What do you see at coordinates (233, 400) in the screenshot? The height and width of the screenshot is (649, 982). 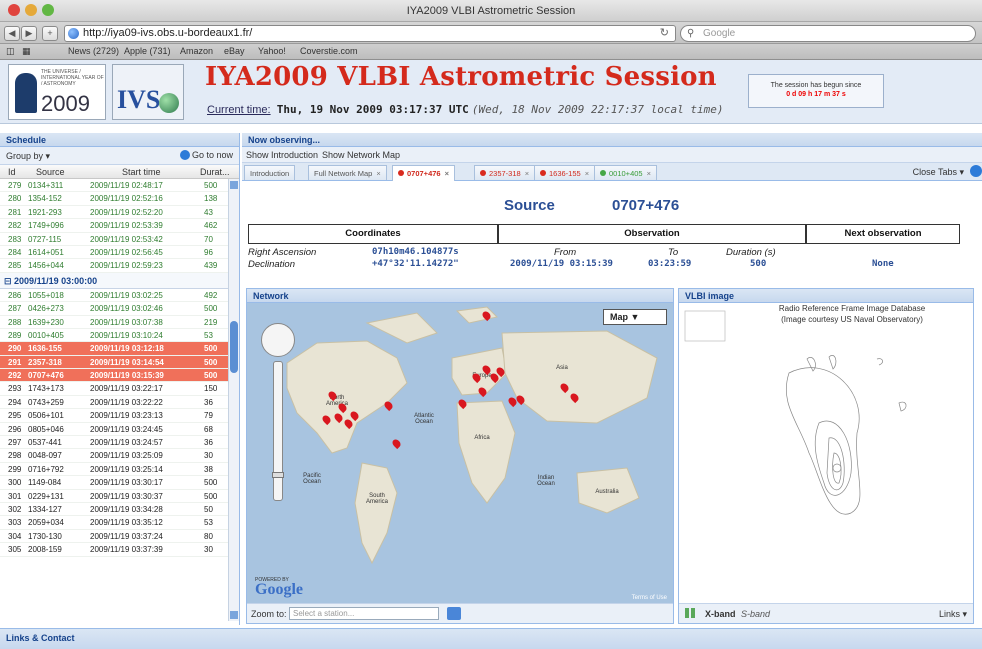 I see `schedule-scrollbar` at bounding box center [233, 400].